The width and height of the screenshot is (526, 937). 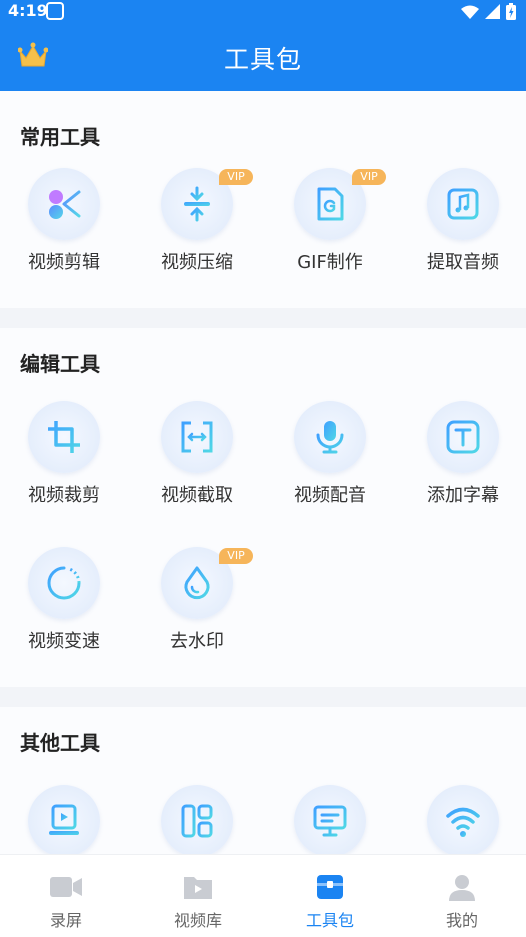 I want to click on tab-record: 录屏, so click(x=66, y=896).